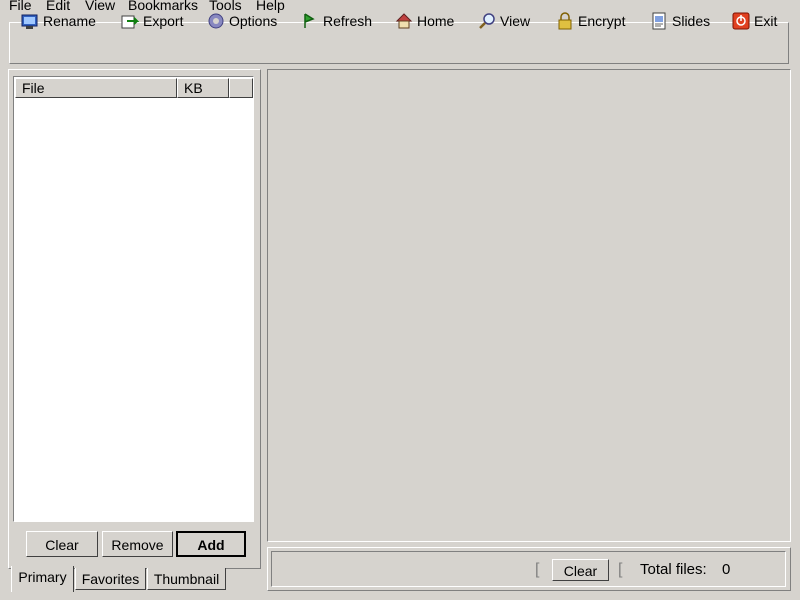 The height and width of the screenshot is (600, 800). What do you see at coordinates (515, 21) in the screenshot?
I see `view-label: View` at bounding box center [515, 21].